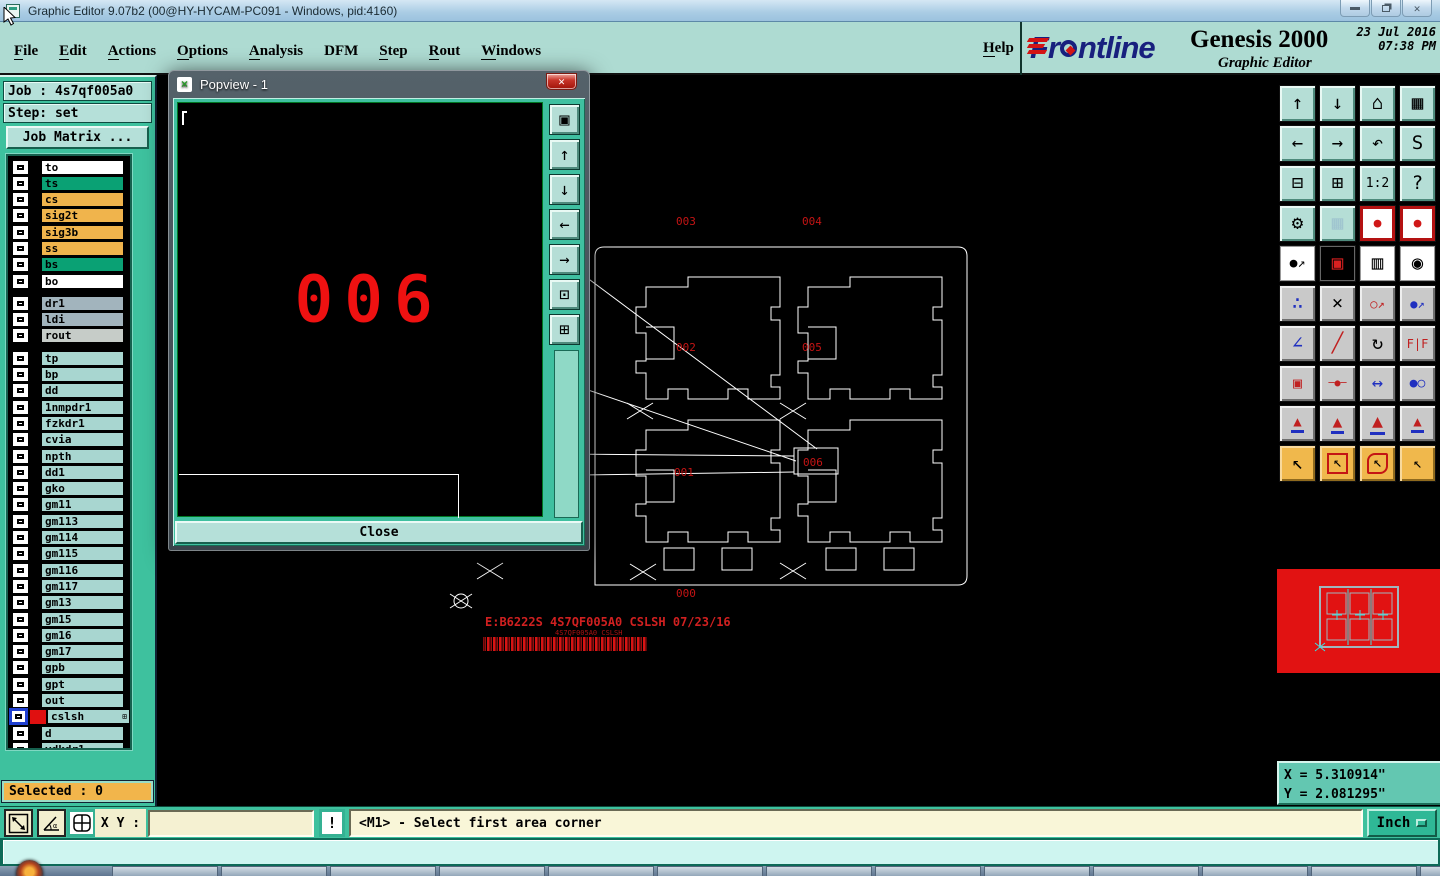  I want to click on layer-label-gko: gko, so click(82, 489).